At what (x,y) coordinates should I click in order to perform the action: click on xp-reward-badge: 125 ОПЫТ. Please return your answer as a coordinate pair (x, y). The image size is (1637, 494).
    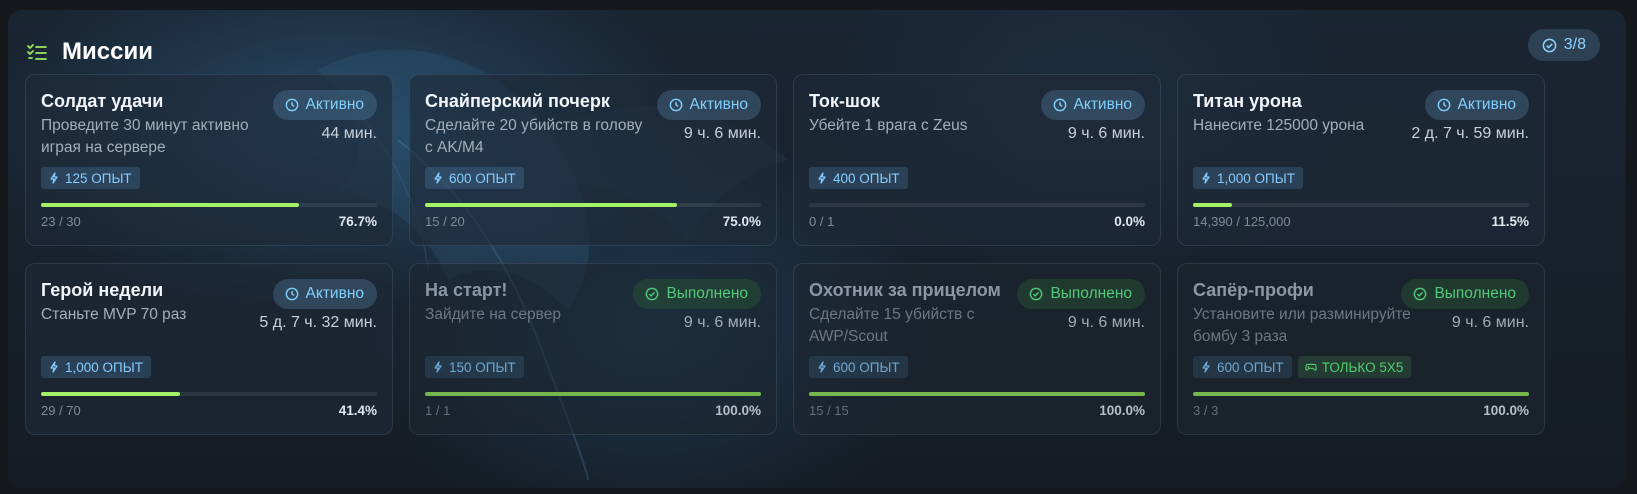
    Looking at the image, I should click on (90, 178).